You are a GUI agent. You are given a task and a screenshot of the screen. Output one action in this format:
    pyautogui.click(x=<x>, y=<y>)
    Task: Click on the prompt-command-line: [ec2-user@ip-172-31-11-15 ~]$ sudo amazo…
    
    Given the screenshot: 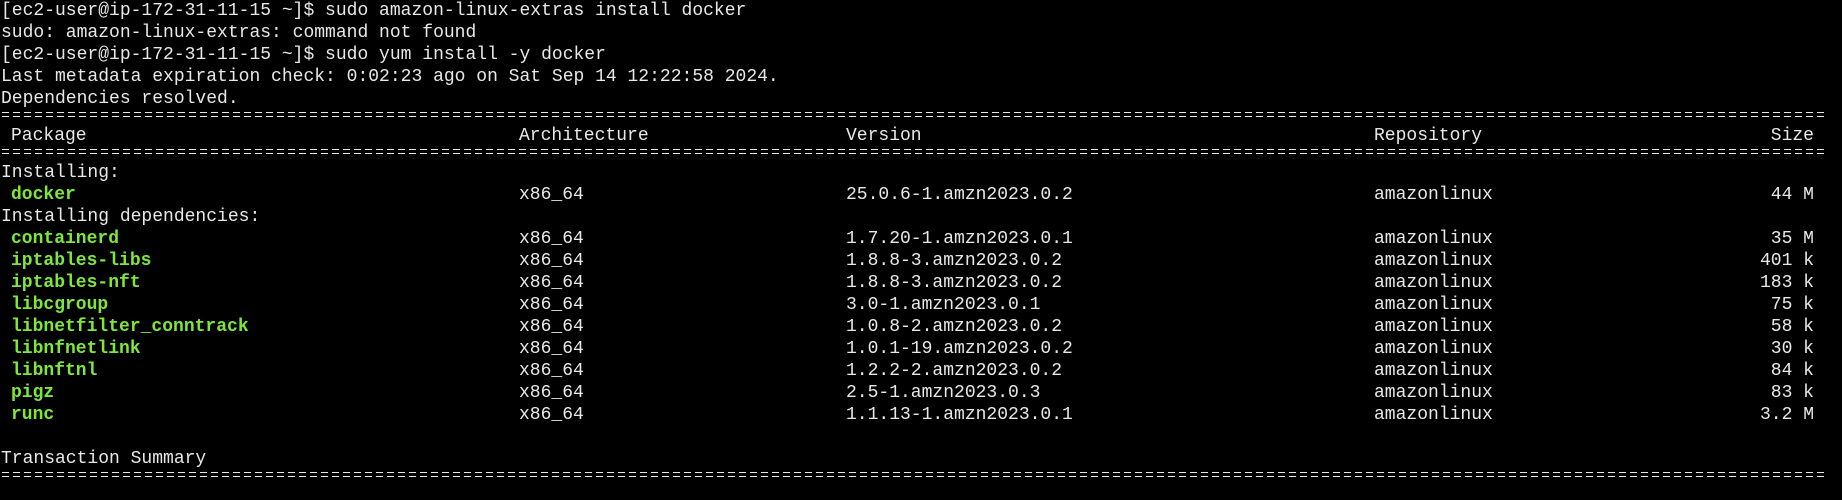 What is the action you would take?
    pyautogui.click(x=374, y=11)
    